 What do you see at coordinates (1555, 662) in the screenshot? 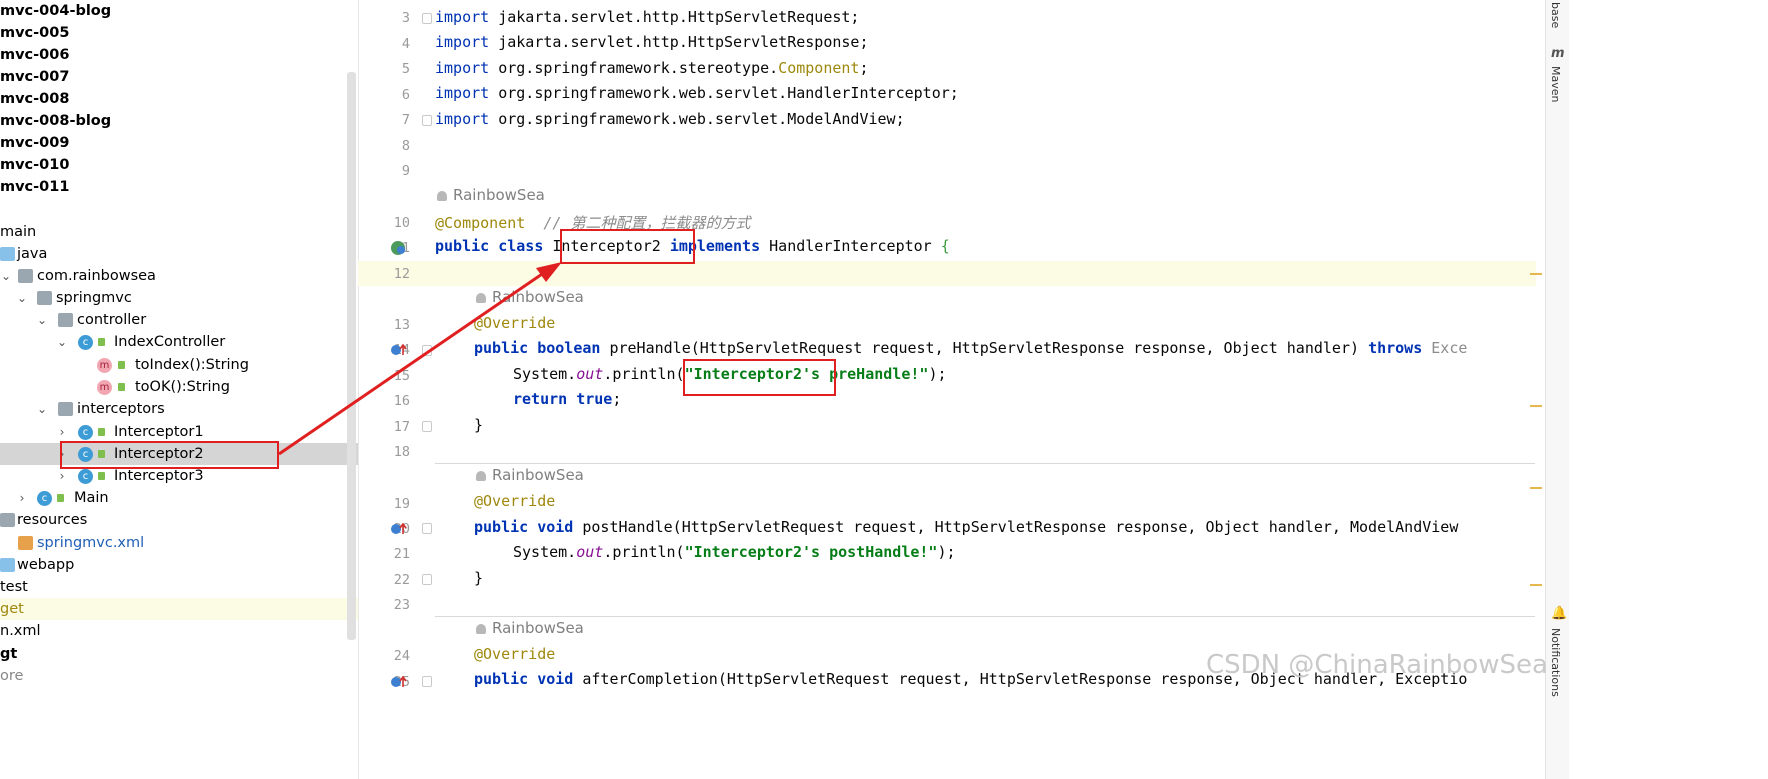
I see `tab-notifications: Notifications` at bounding box center [1555, 662].